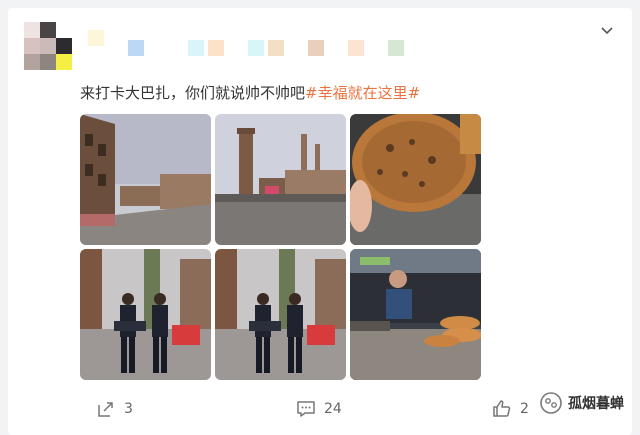  I want to click on hashtag-link: #幸福就在这里#, so click(362, 93).